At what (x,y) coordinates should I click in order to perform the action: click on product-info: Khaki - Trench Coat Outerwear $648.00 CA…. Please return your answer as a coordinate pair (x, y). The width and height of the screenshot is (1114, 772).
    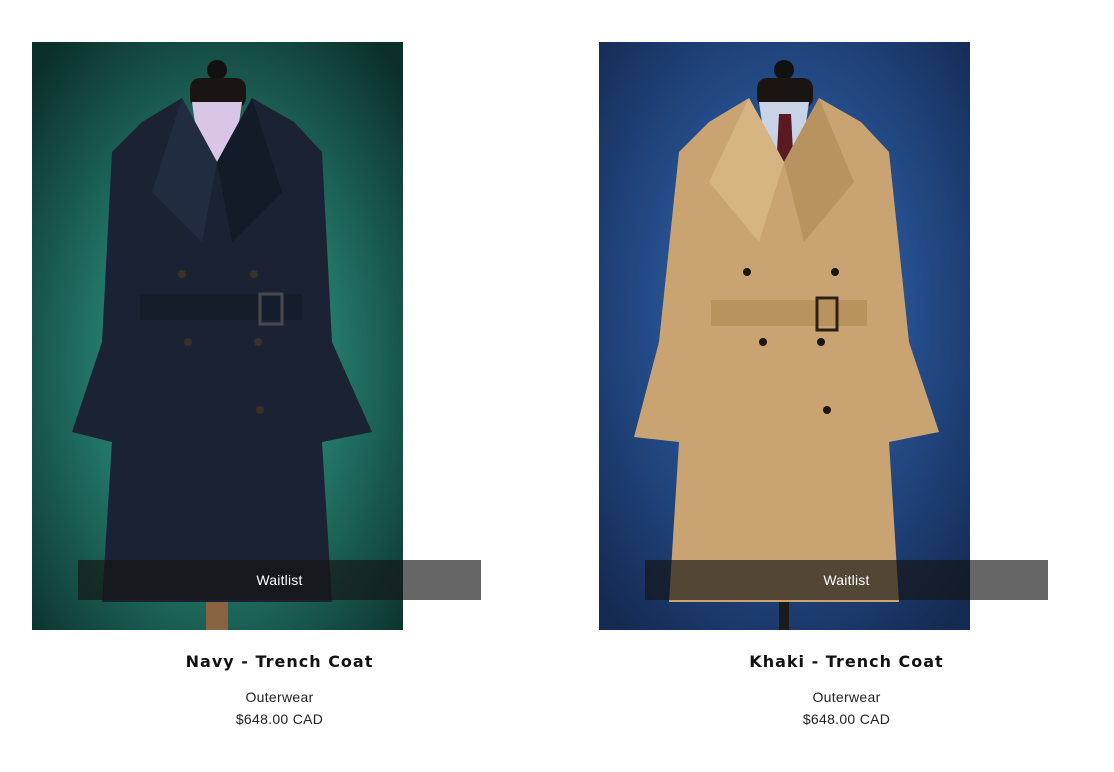
    Looking at the image, I should click on (846, 689).